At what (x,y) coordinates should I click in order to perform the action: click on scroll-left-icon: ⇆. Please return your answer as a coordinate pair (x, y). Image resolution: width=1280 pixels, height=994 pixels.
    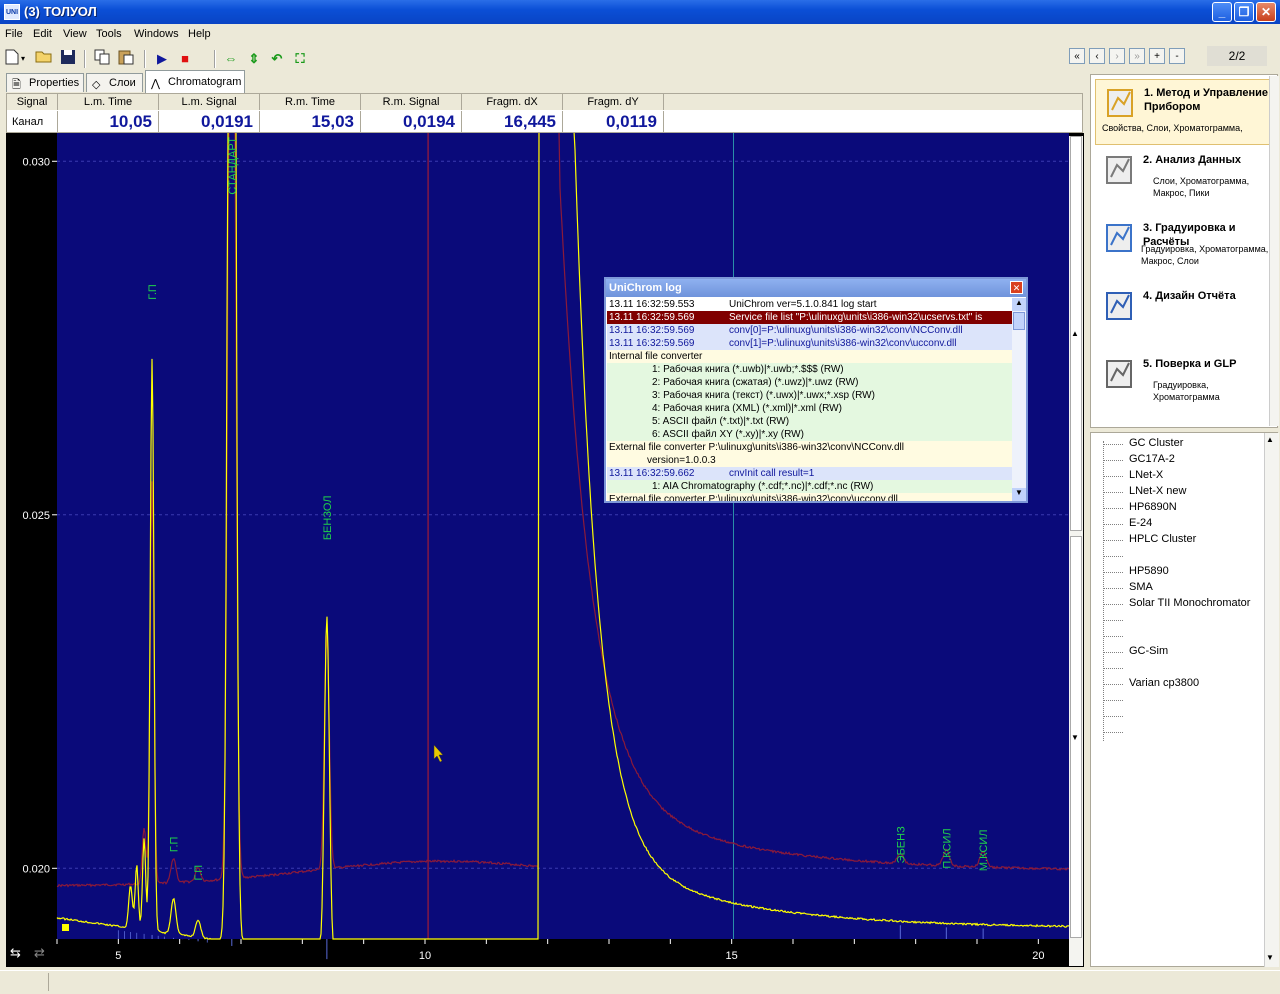
    Looking at the image, I should click on (15, 953).